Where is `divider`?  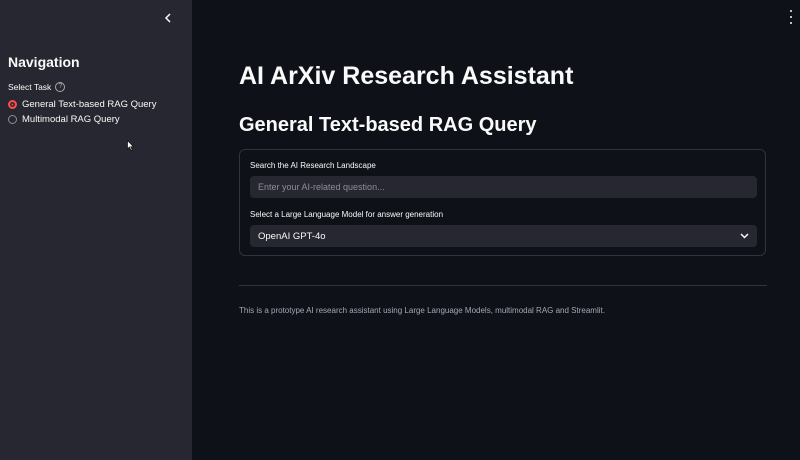 divider is located at coordinates (503, 285).